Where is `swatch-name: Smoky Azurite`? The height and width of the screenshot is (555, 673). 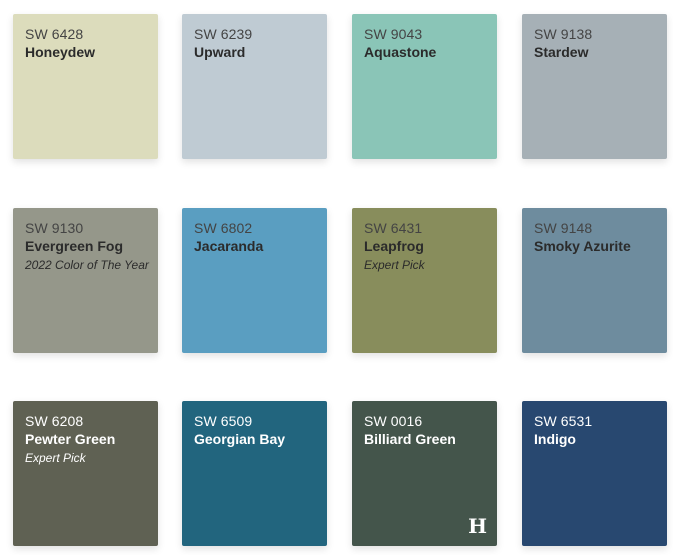 swatch-name: Smoky Azurite is located at coordinates (582, 246).